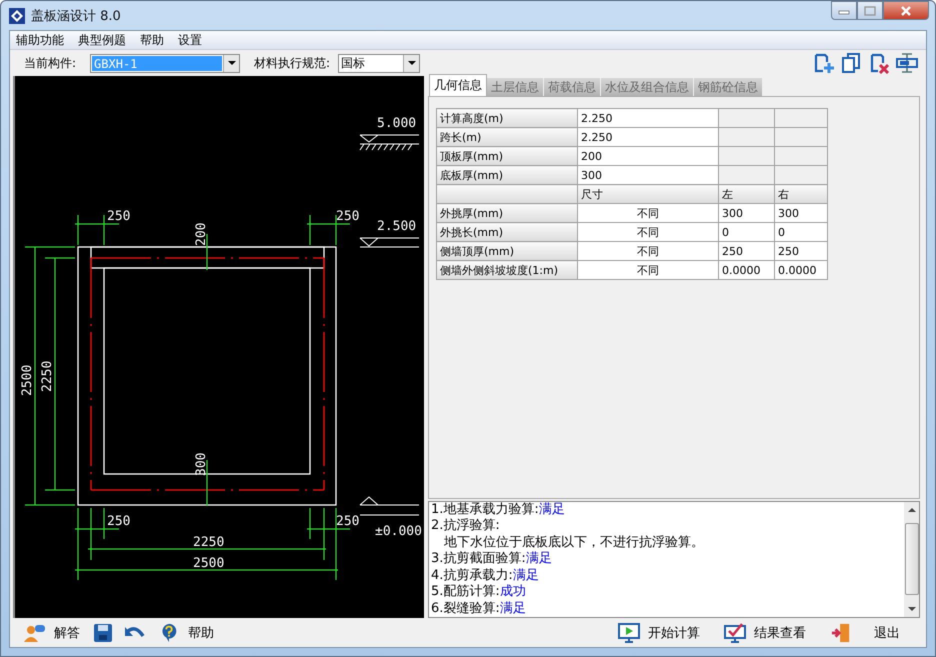  What do you see at coordinates (844, 10) in the screenshot?
I see `minimize-button` at bounding box center [844, 10].